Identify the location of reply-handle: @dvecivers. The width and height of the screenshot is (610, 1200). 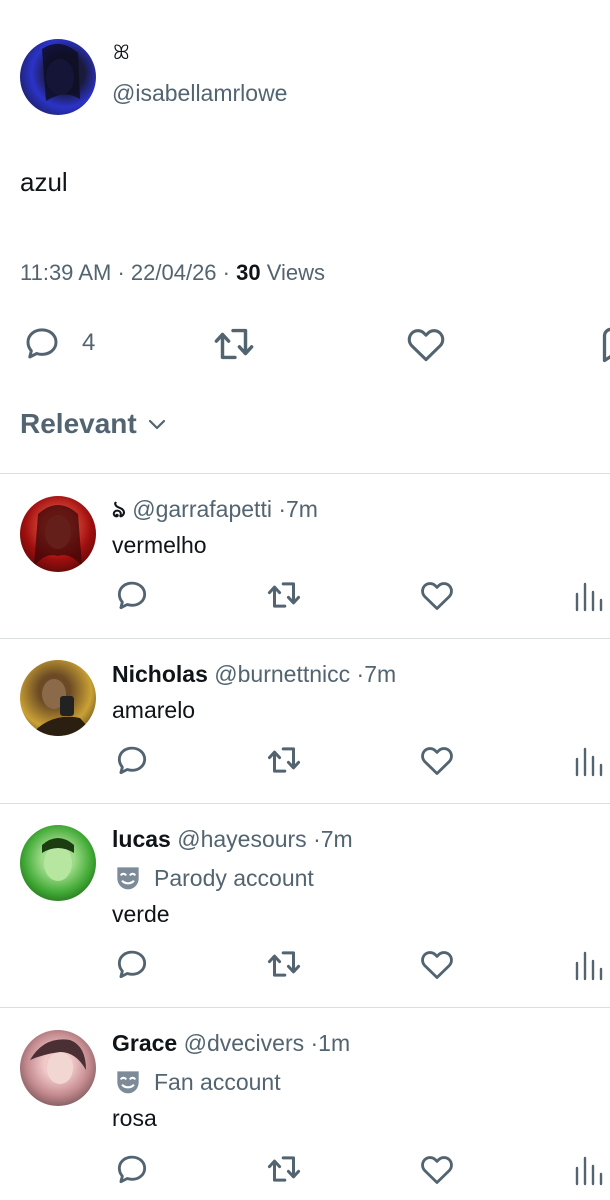
(244, 1043).